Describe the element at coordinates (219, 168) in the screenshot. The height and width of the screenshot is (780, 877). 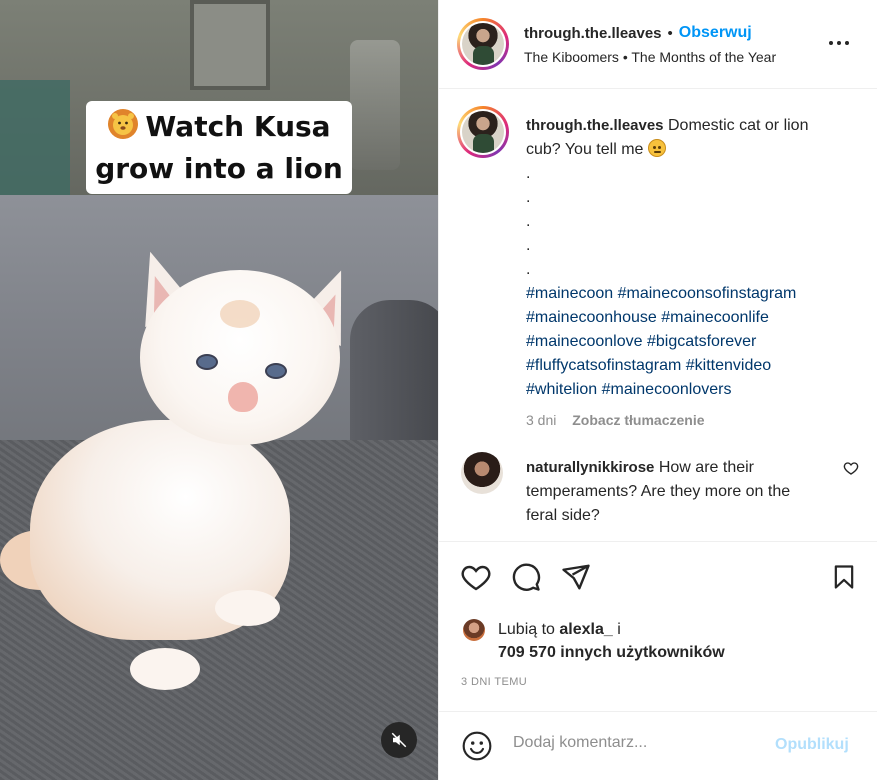
I see `overlay-line-2: grow into a lion` at that location.